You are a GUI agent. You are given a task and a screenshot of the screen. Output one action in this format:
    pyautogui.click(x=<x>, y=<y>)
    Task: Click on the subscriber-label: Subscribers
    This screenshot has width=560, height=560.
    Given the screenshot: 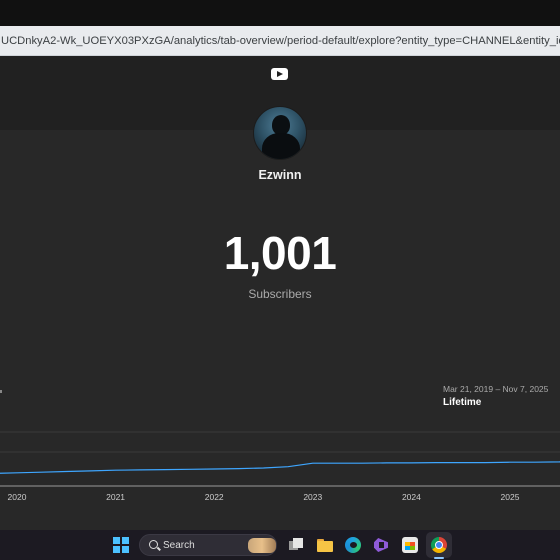 What is the action you would take?
    pyautogui.click(x=280, y=294)
    